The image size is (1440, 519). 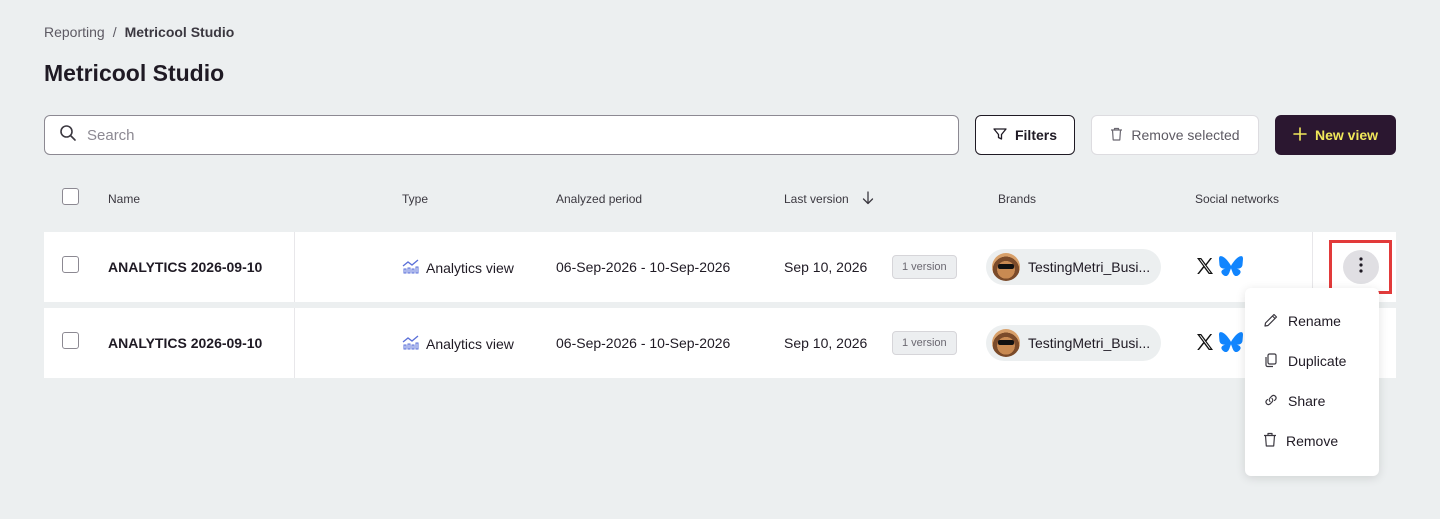 What do you see at coordinates (1017, 199) in the screenshot?
I see `column-brands: Brands` at bounding box center [1017, 199].